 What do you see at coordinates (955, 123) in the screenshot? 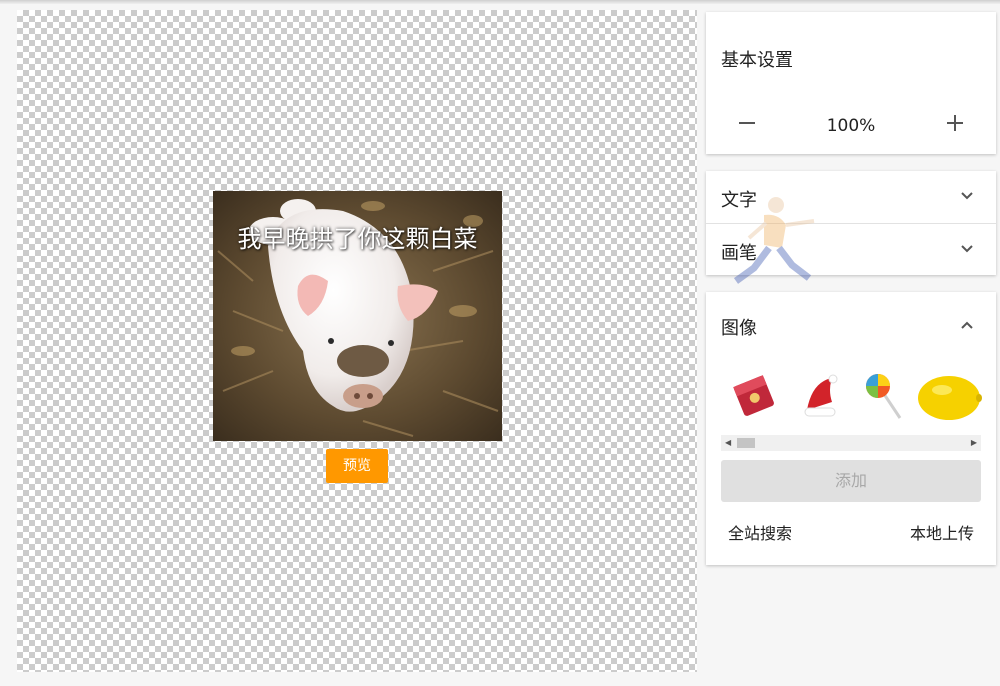
I see `plus-icon` at bounding box center [955, 123].